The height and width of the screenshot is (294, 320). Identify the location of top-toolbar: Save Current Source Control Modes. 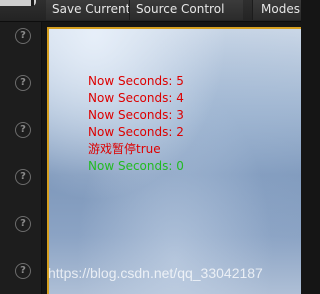
(150, 11).